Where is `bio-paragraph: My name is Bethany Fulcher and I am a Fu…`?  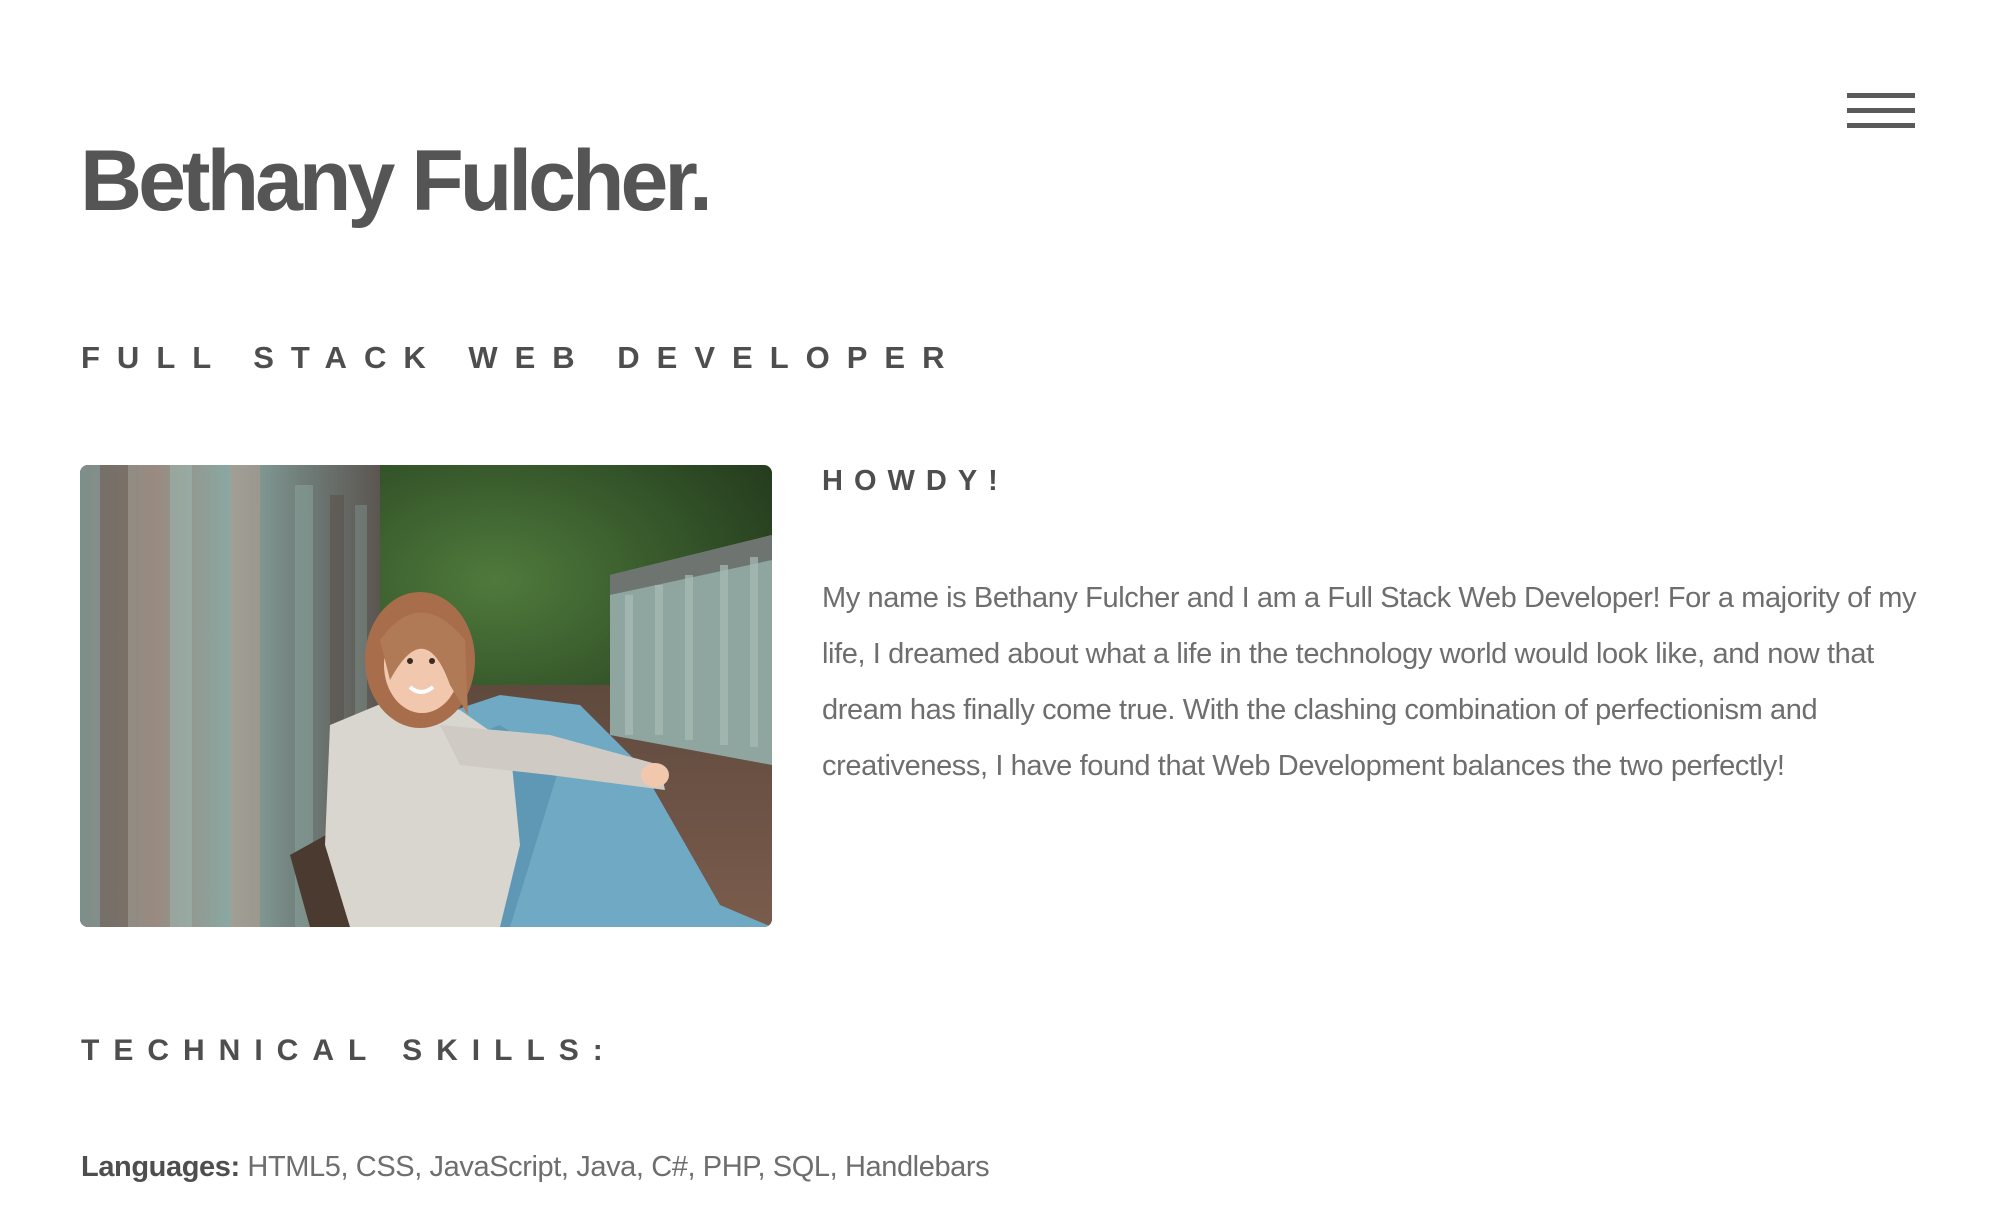 bio-paragraph: My name is Bethany Fulcher and I am a Fu… is located at coordinates (1369, 682).